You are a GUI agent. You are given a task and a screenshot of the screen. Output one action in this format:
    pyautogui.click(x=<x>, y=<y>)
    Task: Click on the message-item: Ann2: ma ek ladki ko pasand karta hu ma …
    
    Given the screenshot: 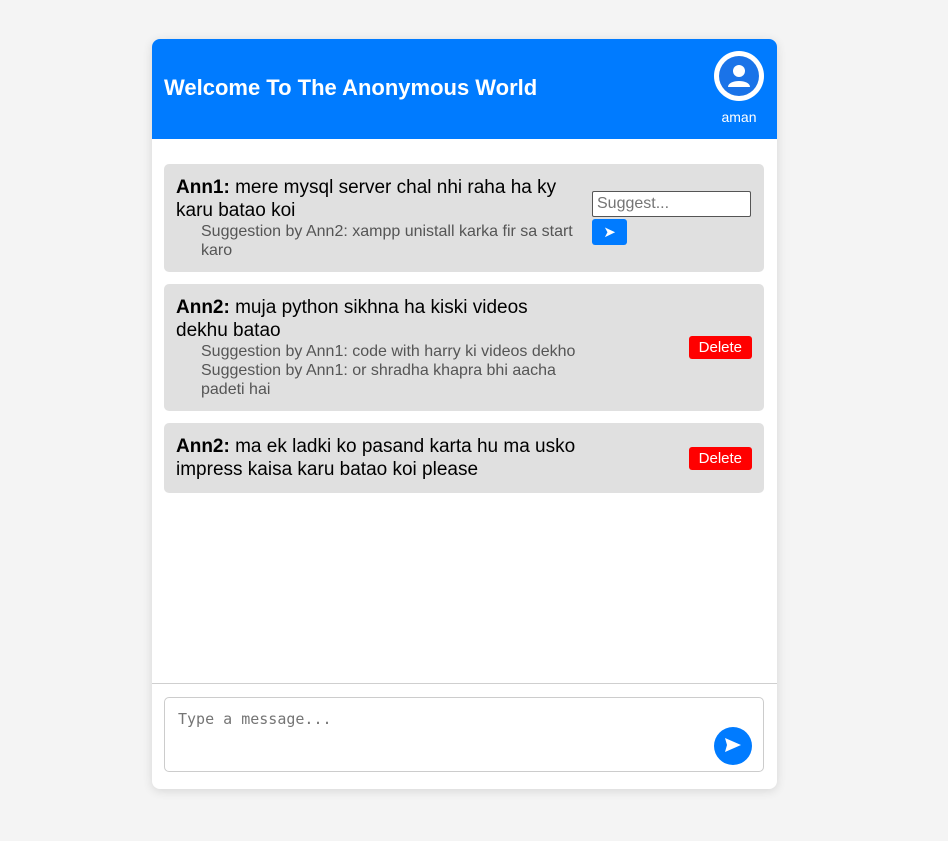 What is the action you would take?
    pyautogui.click(x=464, y=458)
    